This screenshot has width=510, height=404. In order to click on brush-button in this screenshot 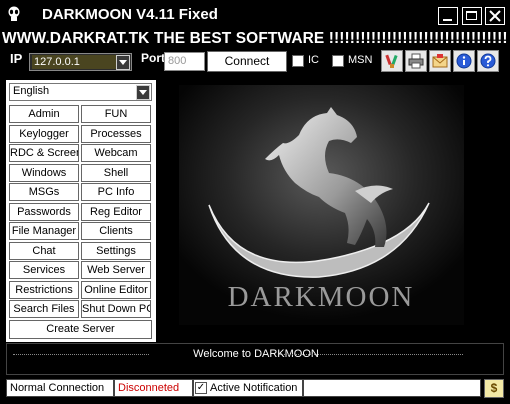, I will do `click(392, 61)`.